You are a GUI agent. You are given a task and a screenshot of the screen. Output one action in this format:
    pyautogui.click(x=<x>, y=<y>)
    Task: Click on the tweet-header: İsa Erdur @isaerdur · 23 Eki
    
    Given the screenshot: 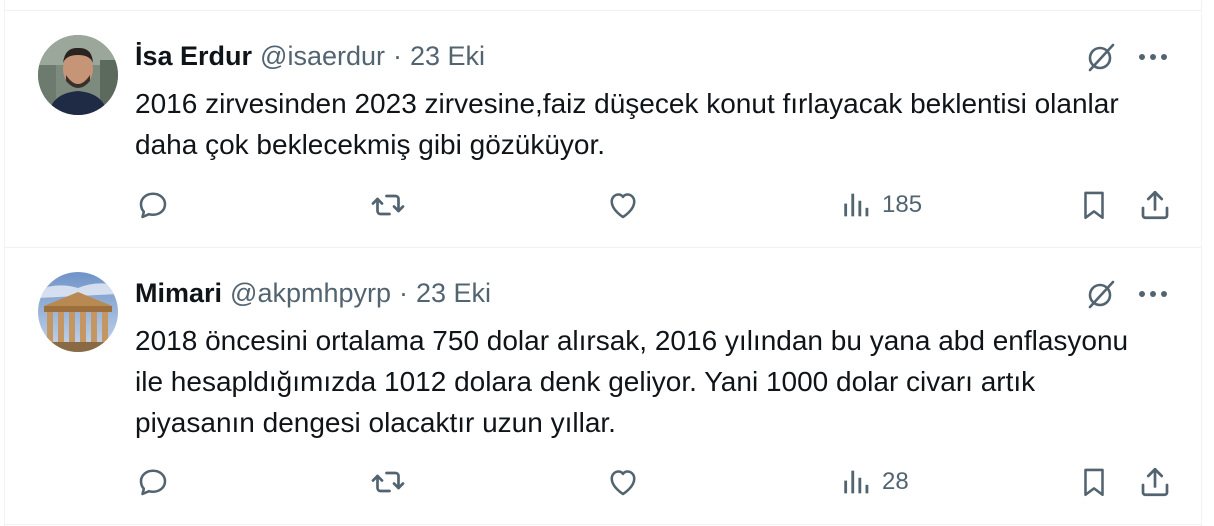 What is the action you would take?
    pyautogui.click(x=310, y=56)
    